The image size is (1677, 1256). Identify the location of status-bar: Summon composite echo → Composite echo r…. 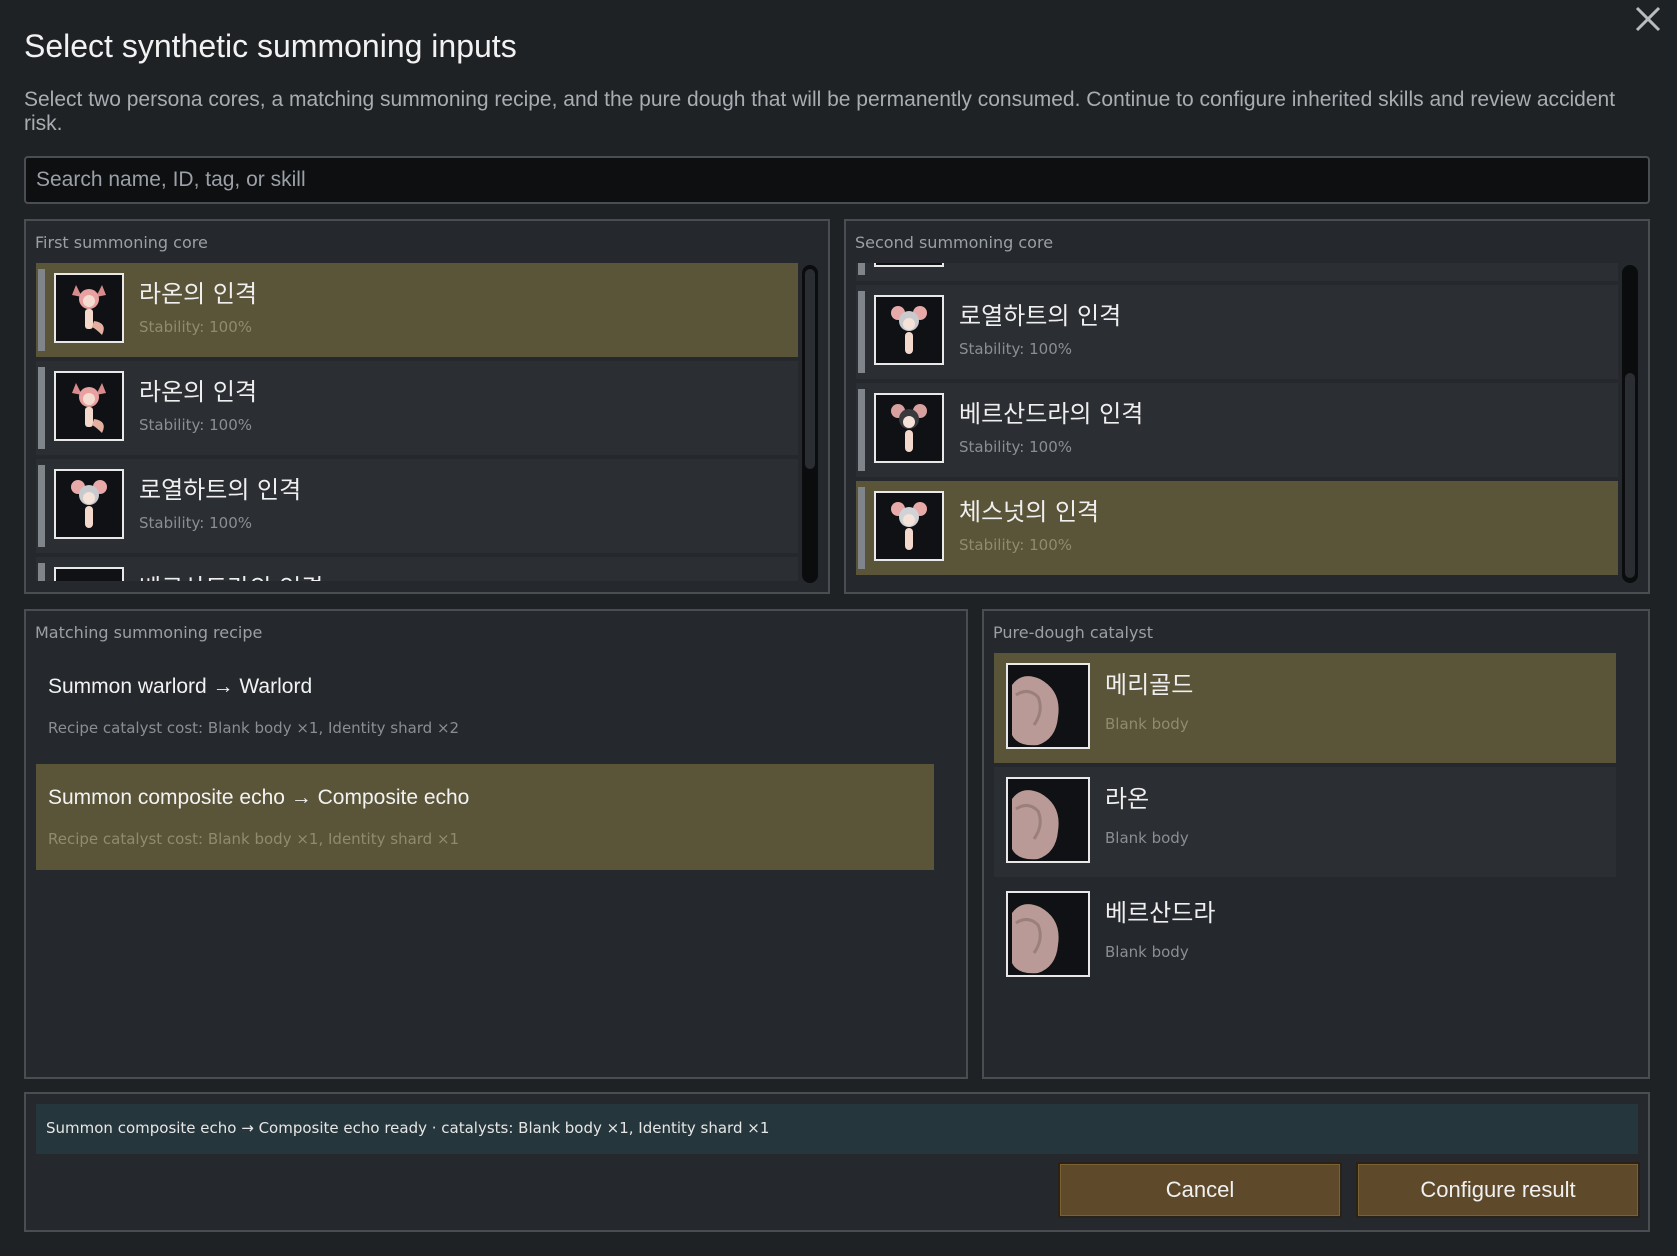
(837, 1129).